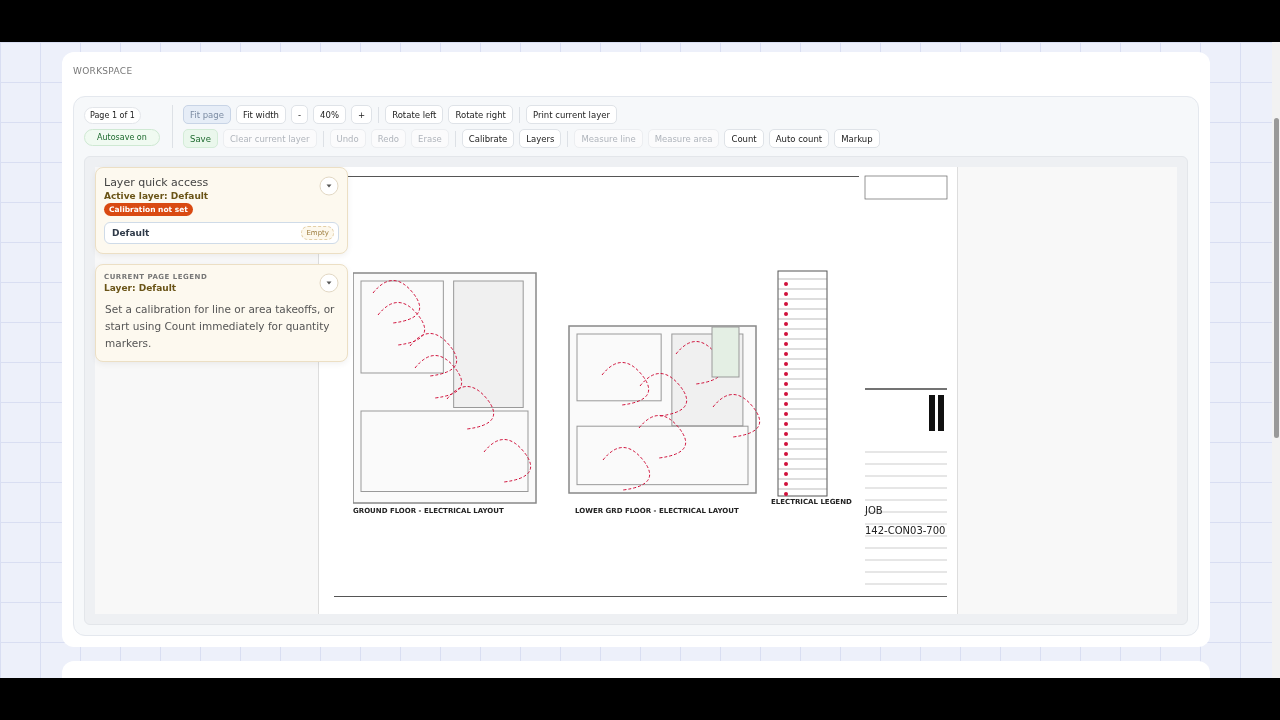 The height and width of the screenshot is (720, 1280). What do you see at coordinates (1276, 360) in the screenshot?
I see `scrollbar` at bounding box center [1276, 360].